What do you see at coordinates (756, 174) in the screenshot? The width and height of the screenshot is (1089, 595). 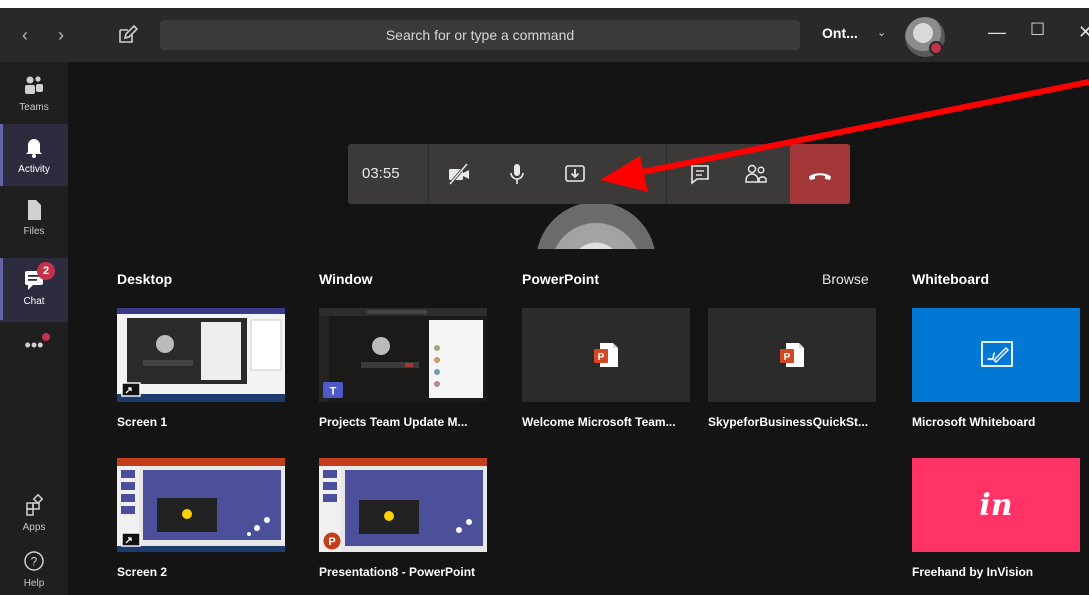 I see `participants-icon` at bounding box center [756, 174].